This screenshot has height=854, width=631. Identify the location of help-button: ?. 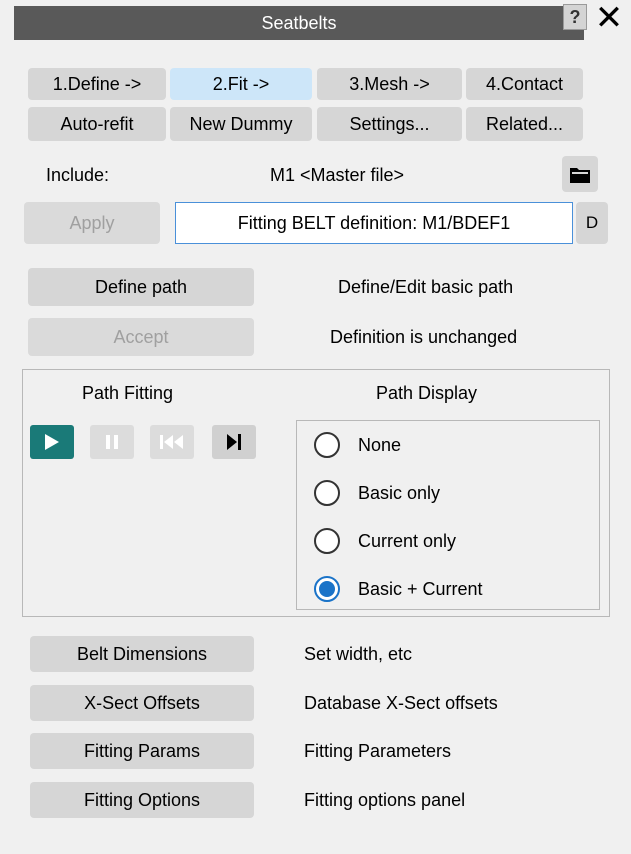
(575, 17).